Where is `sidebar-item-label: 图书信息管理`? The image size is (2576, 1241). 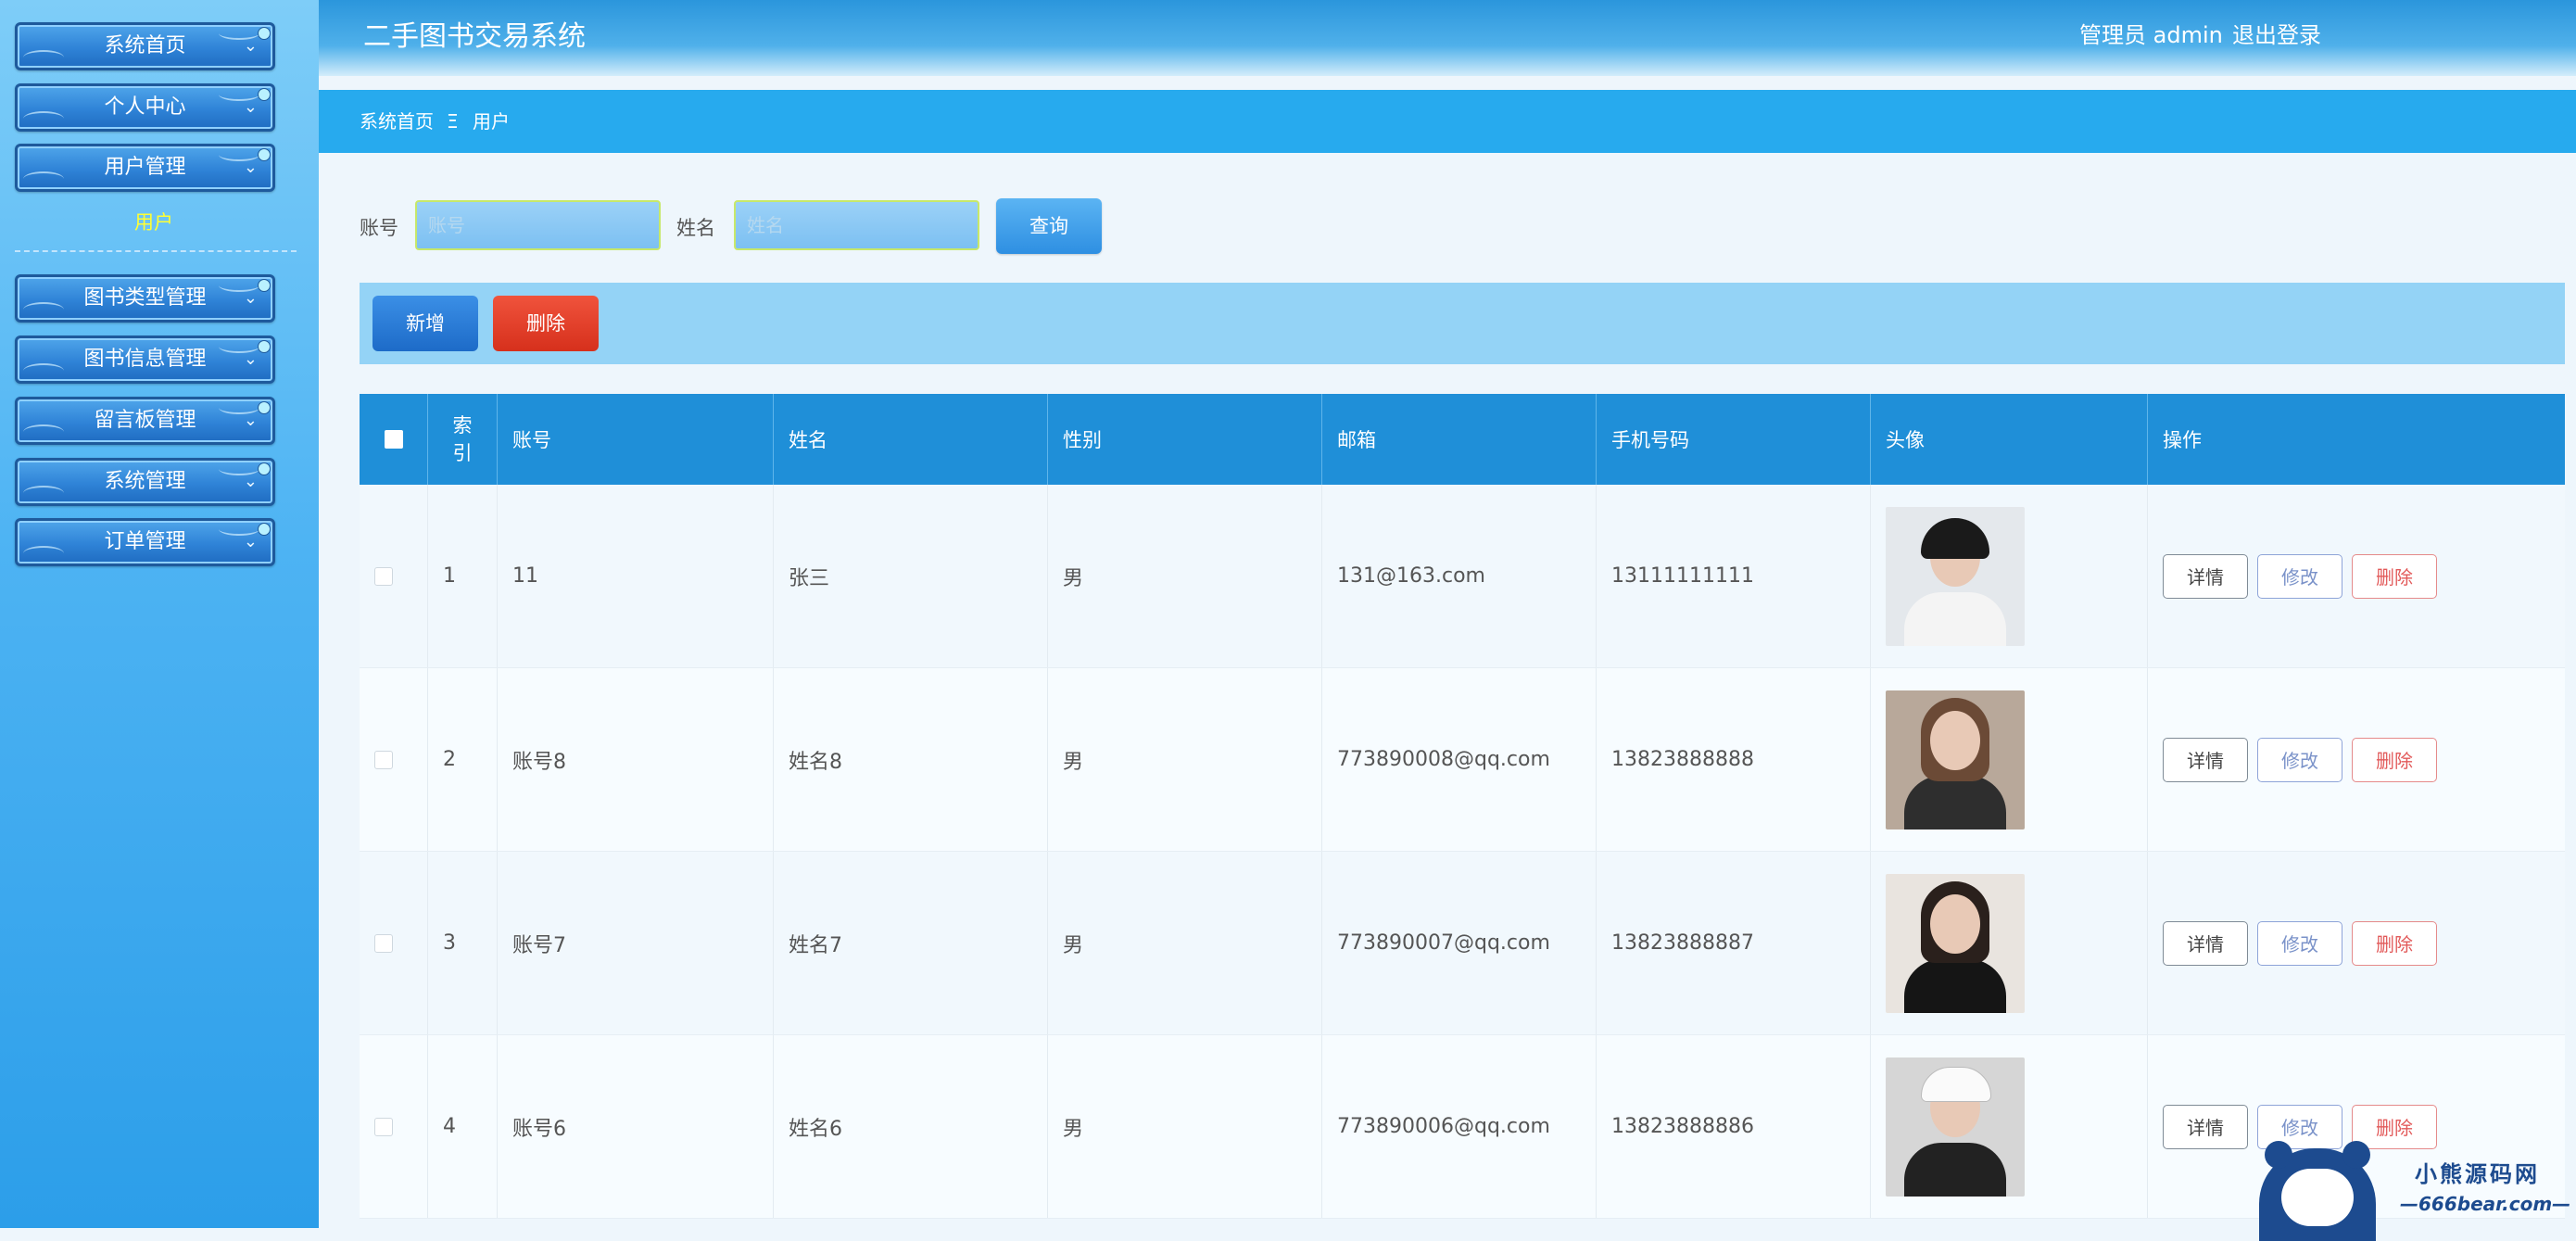
sidebar-item-label: 图书信息管理 is located at coordinates (145, 359).